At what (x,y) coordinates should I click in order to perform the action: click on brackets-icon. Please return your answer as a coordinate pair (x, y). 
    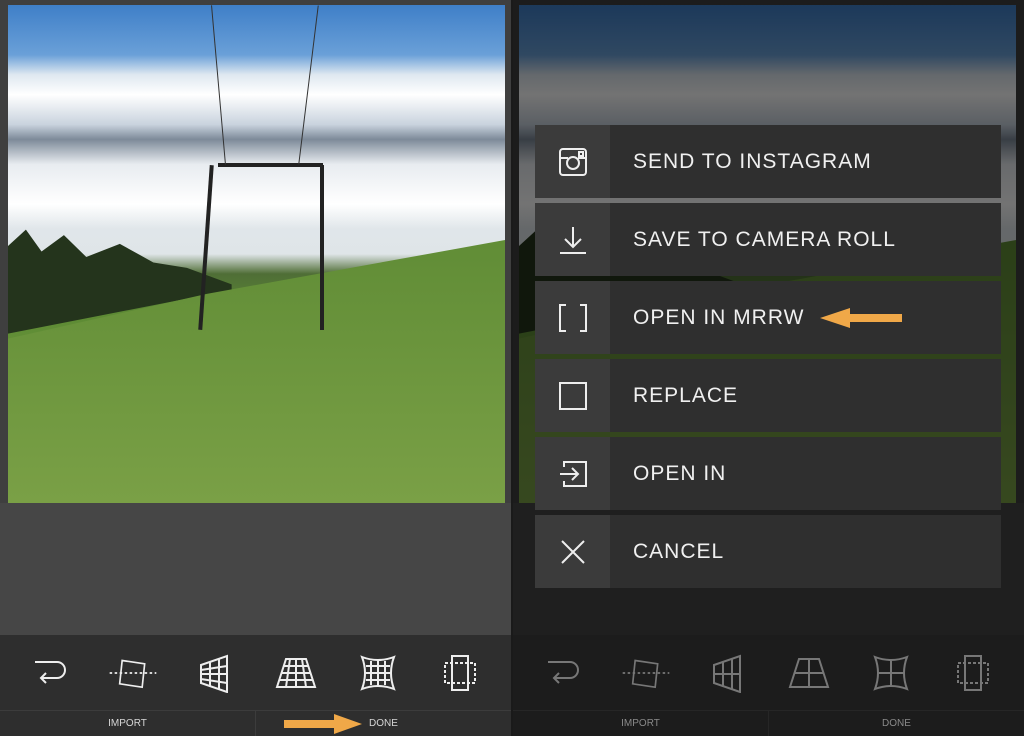
    Looking at the image, I should click on (572, 317).